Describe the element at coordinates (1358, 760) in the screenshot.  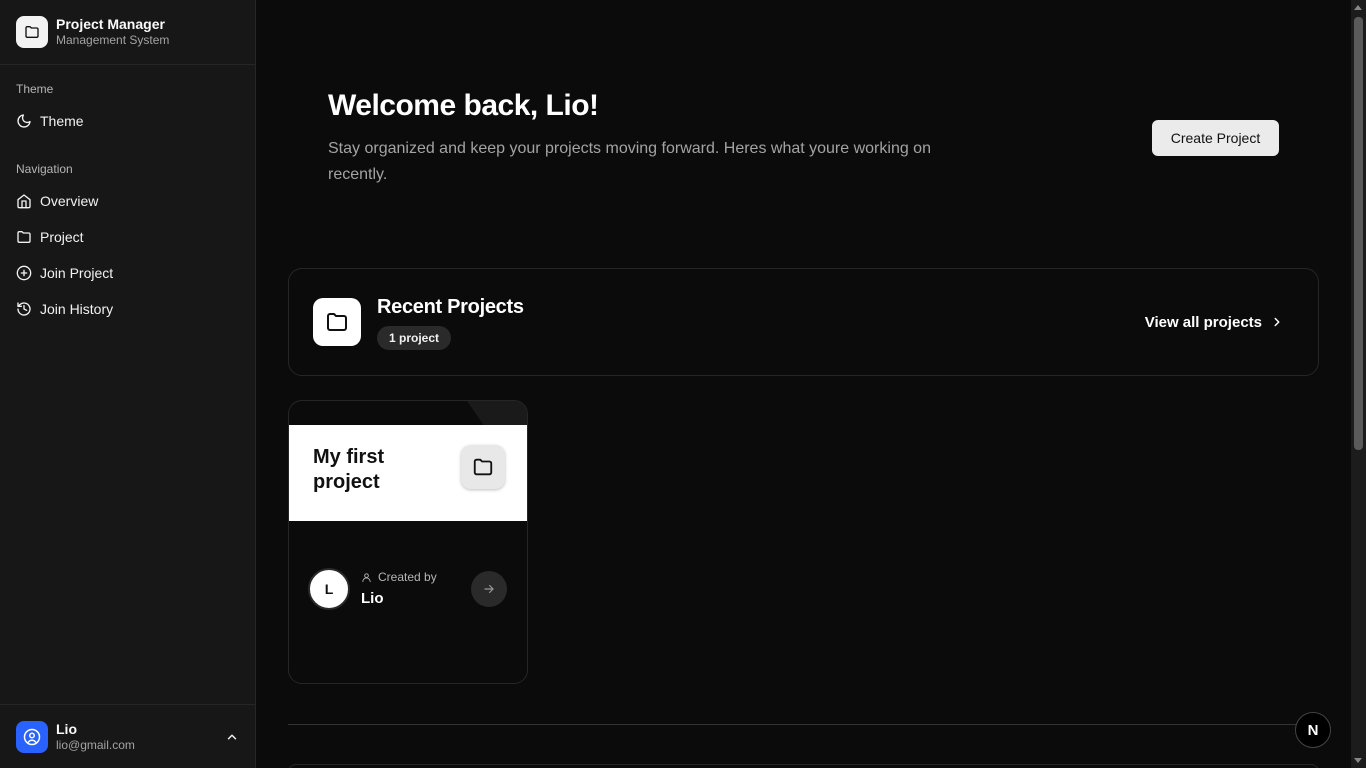
I see `scroll-down-arrow` at that location.